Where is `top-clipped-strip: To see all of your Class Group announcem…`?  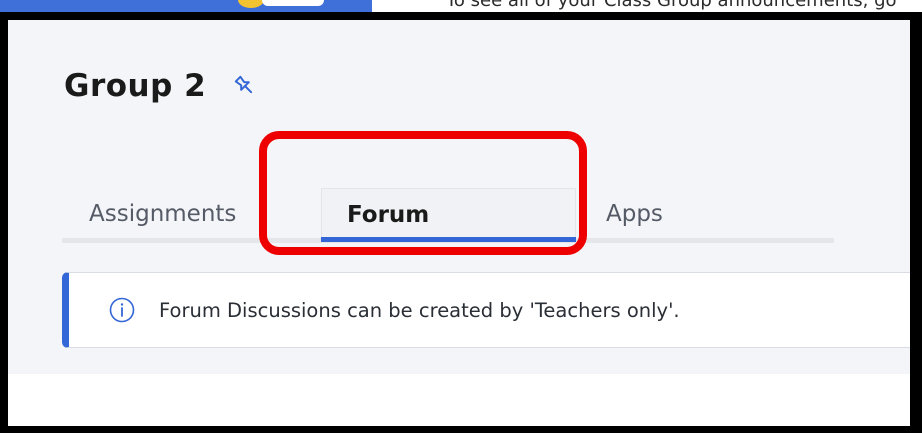 top-clipped-strip: To see all of your Class Group announcem… is located at coordinates (461, 6).